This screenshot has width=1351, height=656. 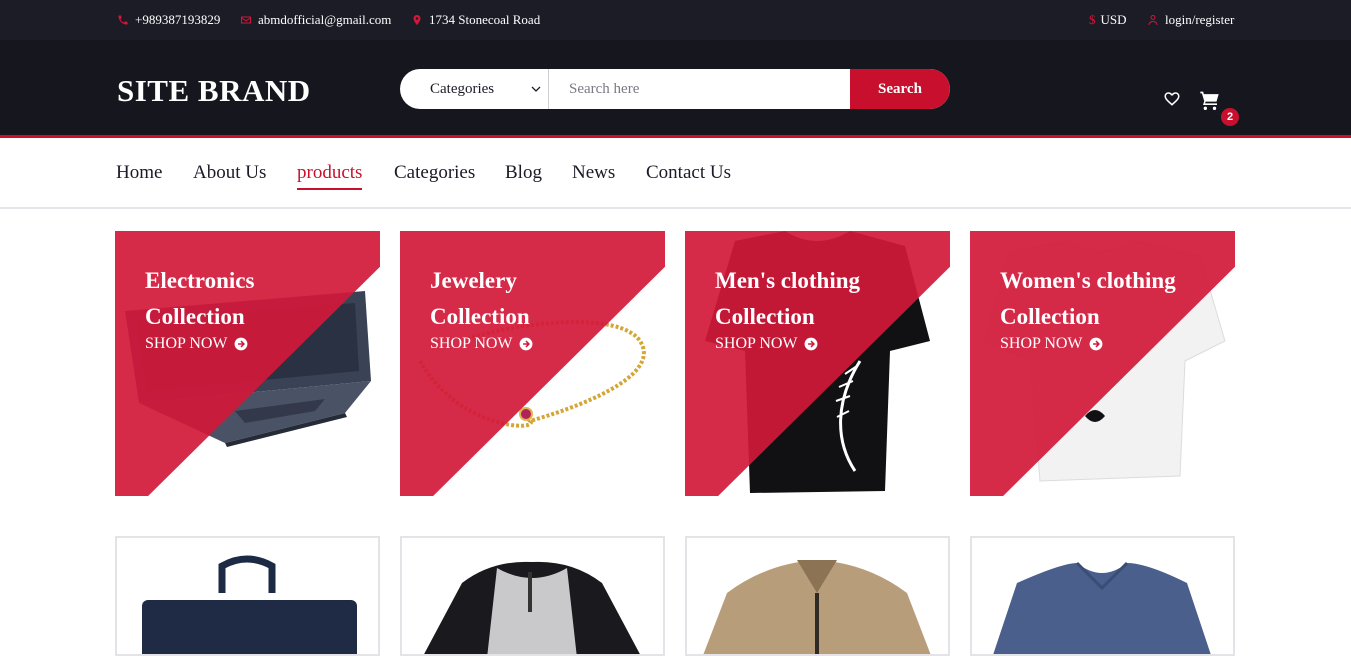 What do you see at coordinates (699, 89) in the screenshot?
I see `search-input` at bounding box center [699, 89].